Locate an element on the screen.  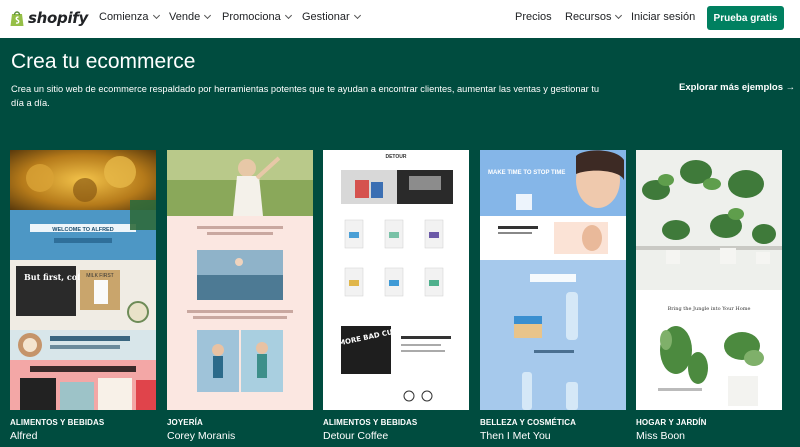
nav-recursos: Recursos is located at coordinates (594, 17).